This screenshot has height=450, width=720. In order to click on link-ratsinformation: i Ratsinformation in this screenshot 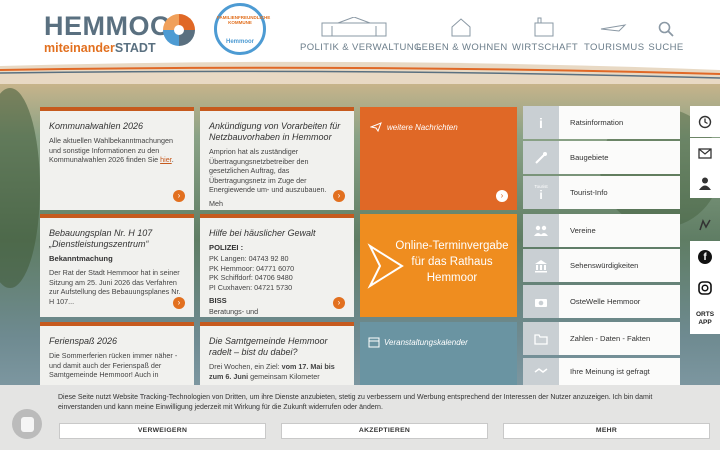, I will do `click(601, 122)`.